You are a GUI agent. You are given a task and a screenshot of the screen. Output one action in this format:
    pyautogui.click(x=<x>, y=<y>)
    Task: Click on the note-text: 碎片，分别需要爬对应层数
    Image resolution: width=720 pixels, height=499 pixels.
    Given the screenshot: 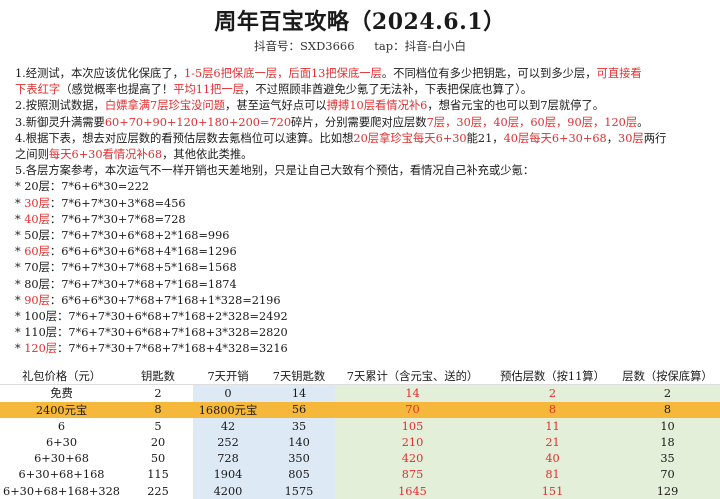 What is the action you would take?
    pyautogui.click(x=359, y=122)
    